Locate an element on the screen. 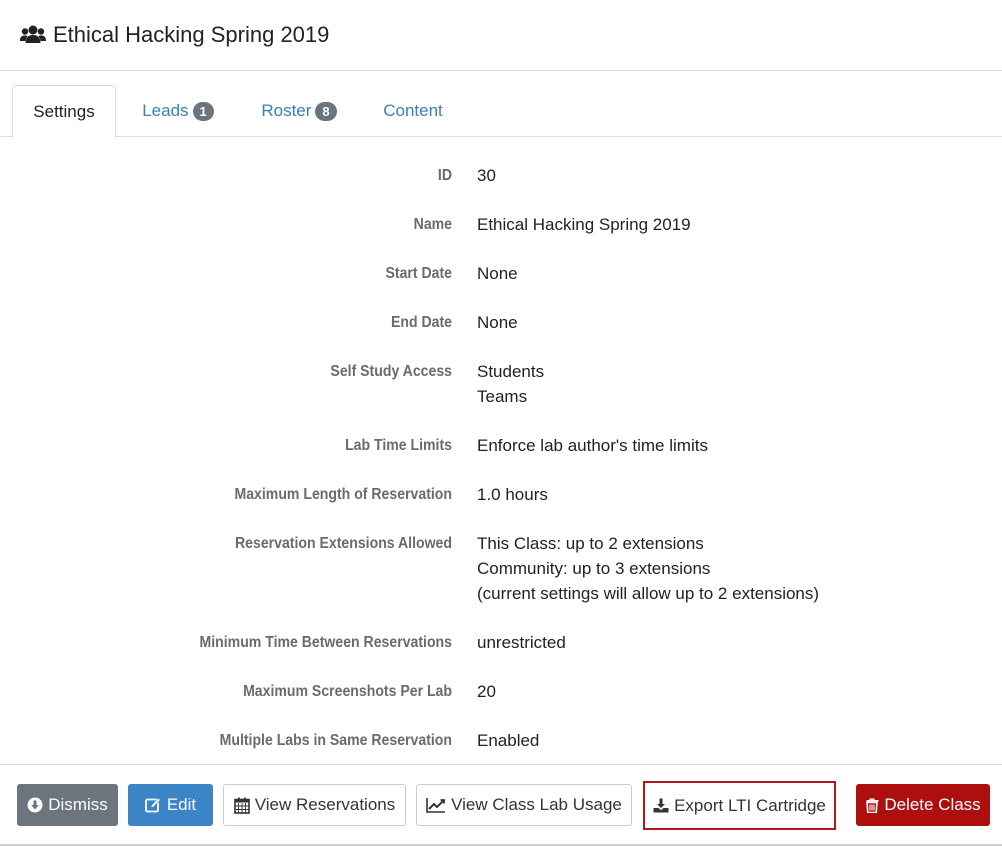 This screenshot has width=1002, height=849. detail-value: Students Teams is located at coordinates (510, 384).